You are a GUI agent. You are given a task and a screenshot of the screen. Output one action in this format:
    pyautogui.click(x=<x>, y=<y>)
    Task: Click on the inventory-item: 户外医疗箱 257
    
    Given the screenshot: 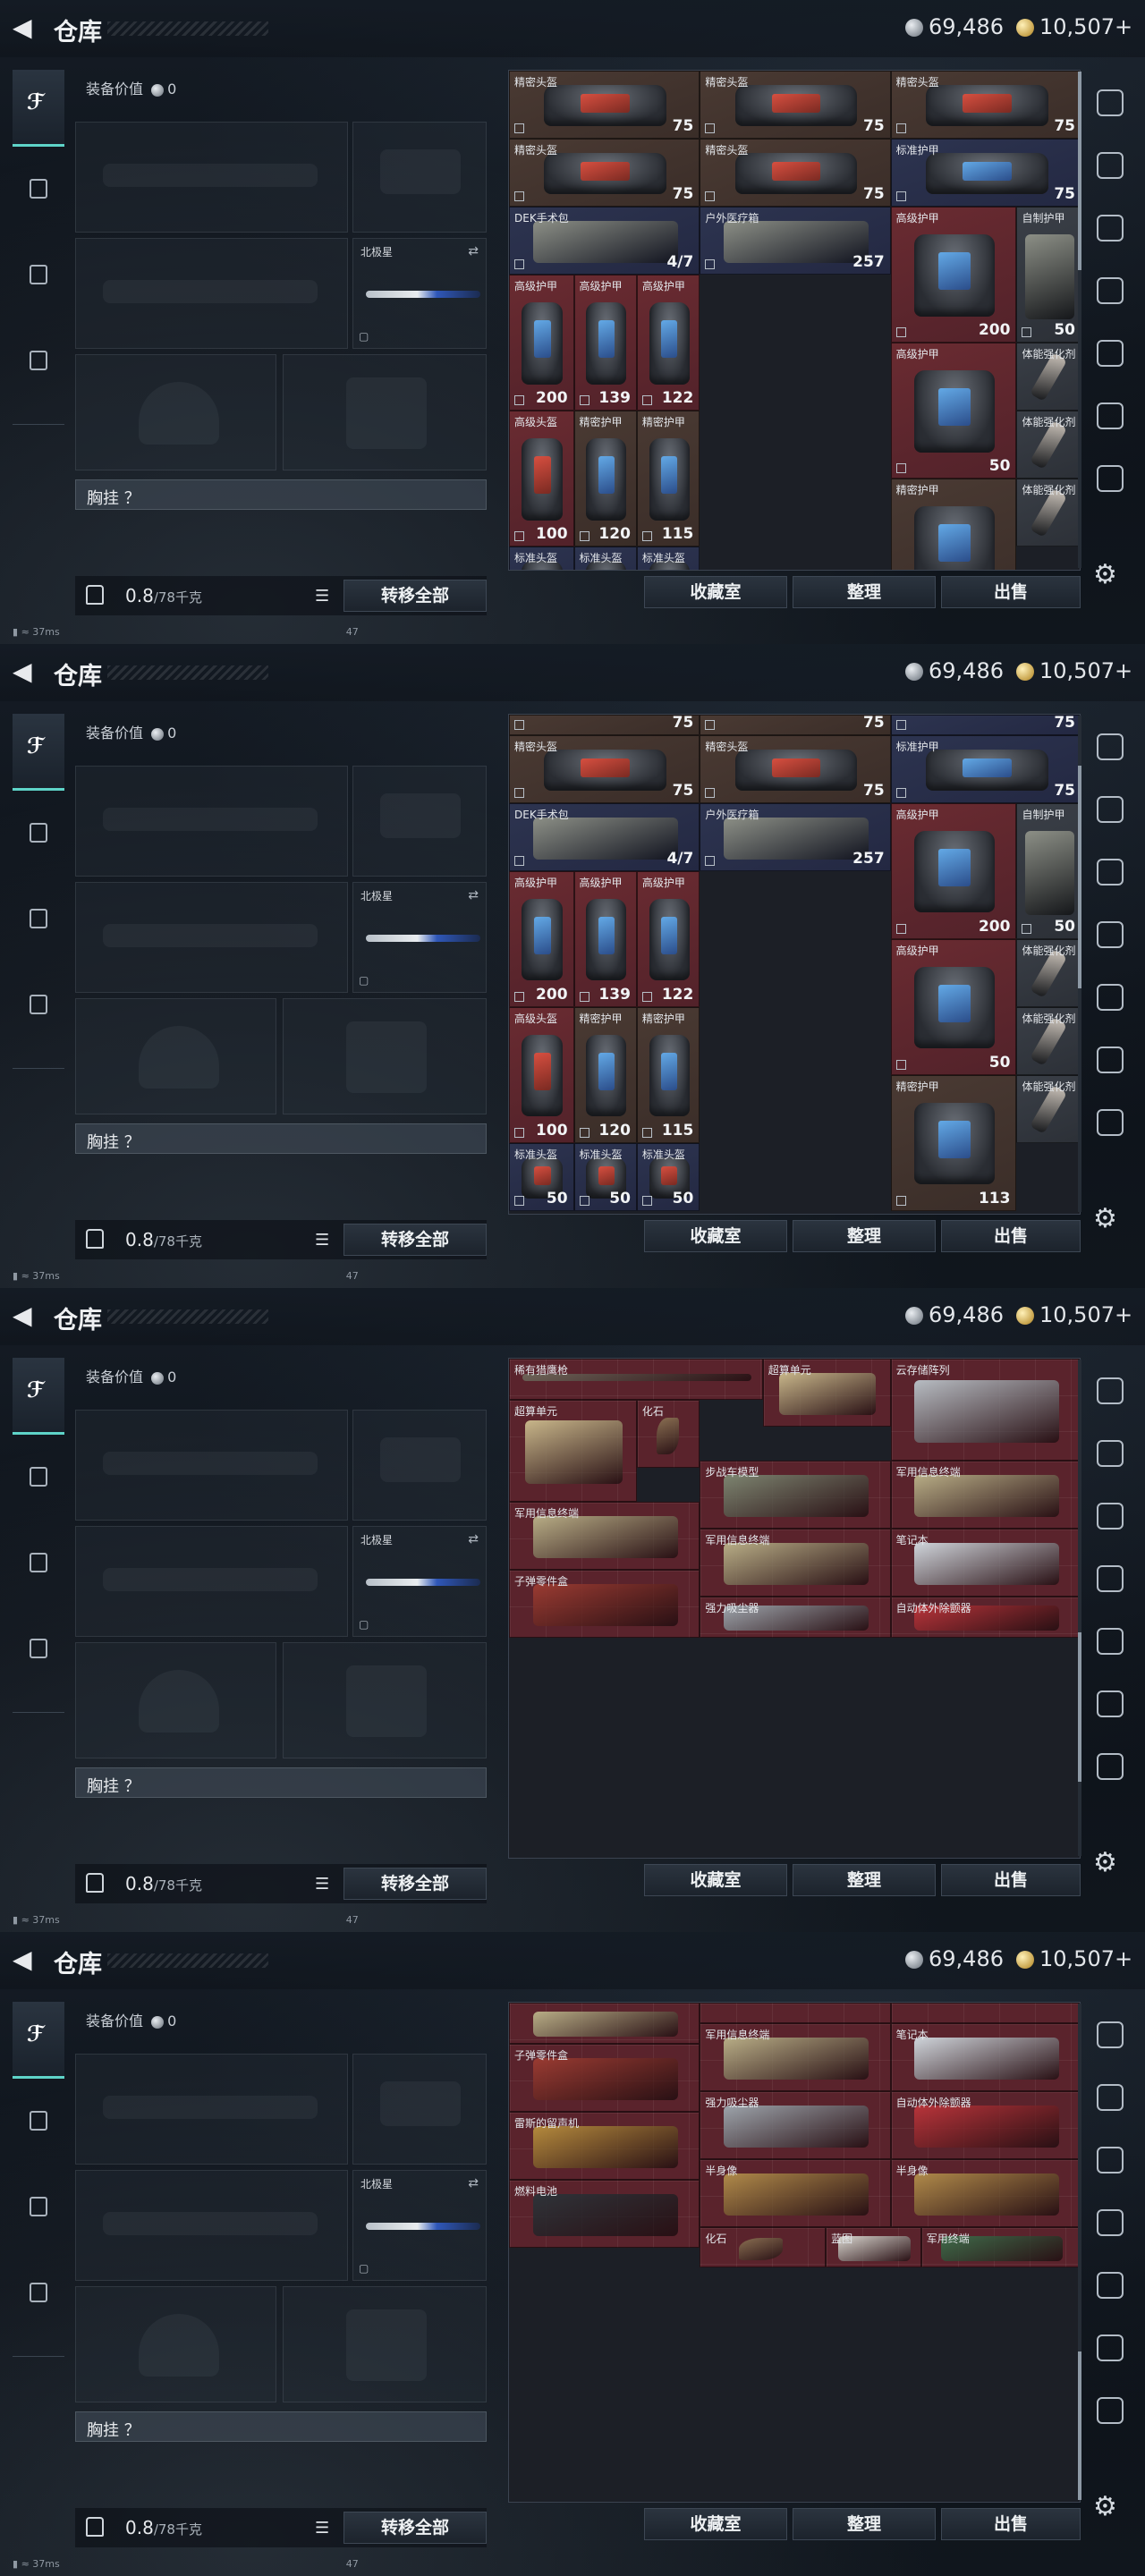 What is the action you would take?
    pyautogui.click(x=795, y=241)
    